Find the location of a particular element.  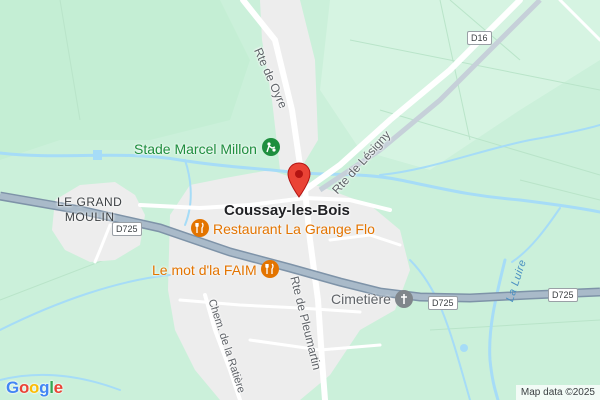

poi-label-restaurant-la-grange-flo: Restaurant La Grange Flo is located at coordinates (294, 229).